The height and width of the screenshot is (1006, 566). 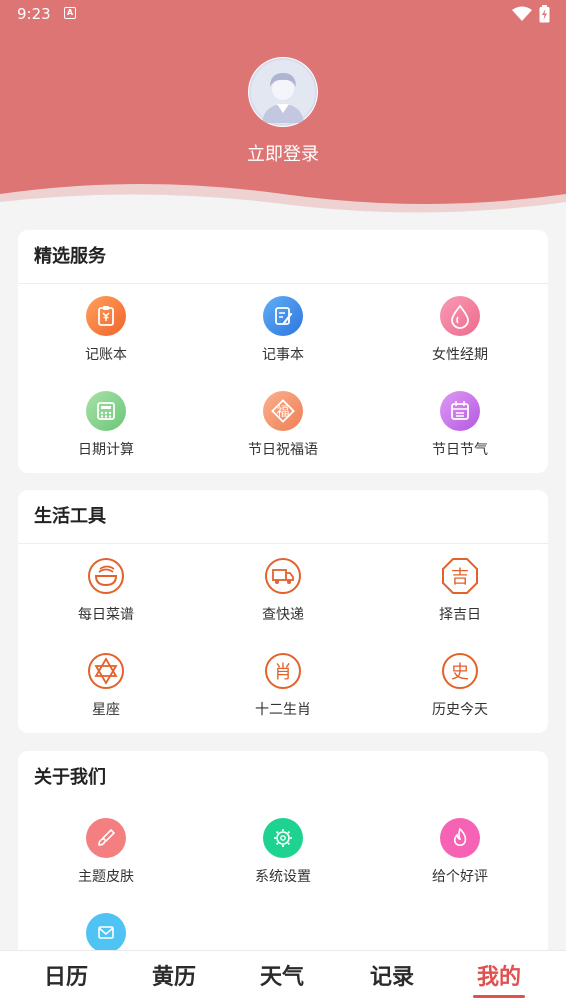 What do you see at coordinates (106, 450) in the screenshot?
I see `date-calc-label: 日期计算` at bounding box center [106, 450].